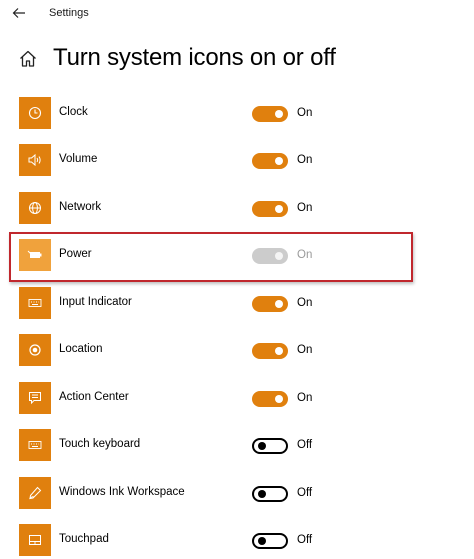  I want to click on volume-toggle, so click(270, 161).